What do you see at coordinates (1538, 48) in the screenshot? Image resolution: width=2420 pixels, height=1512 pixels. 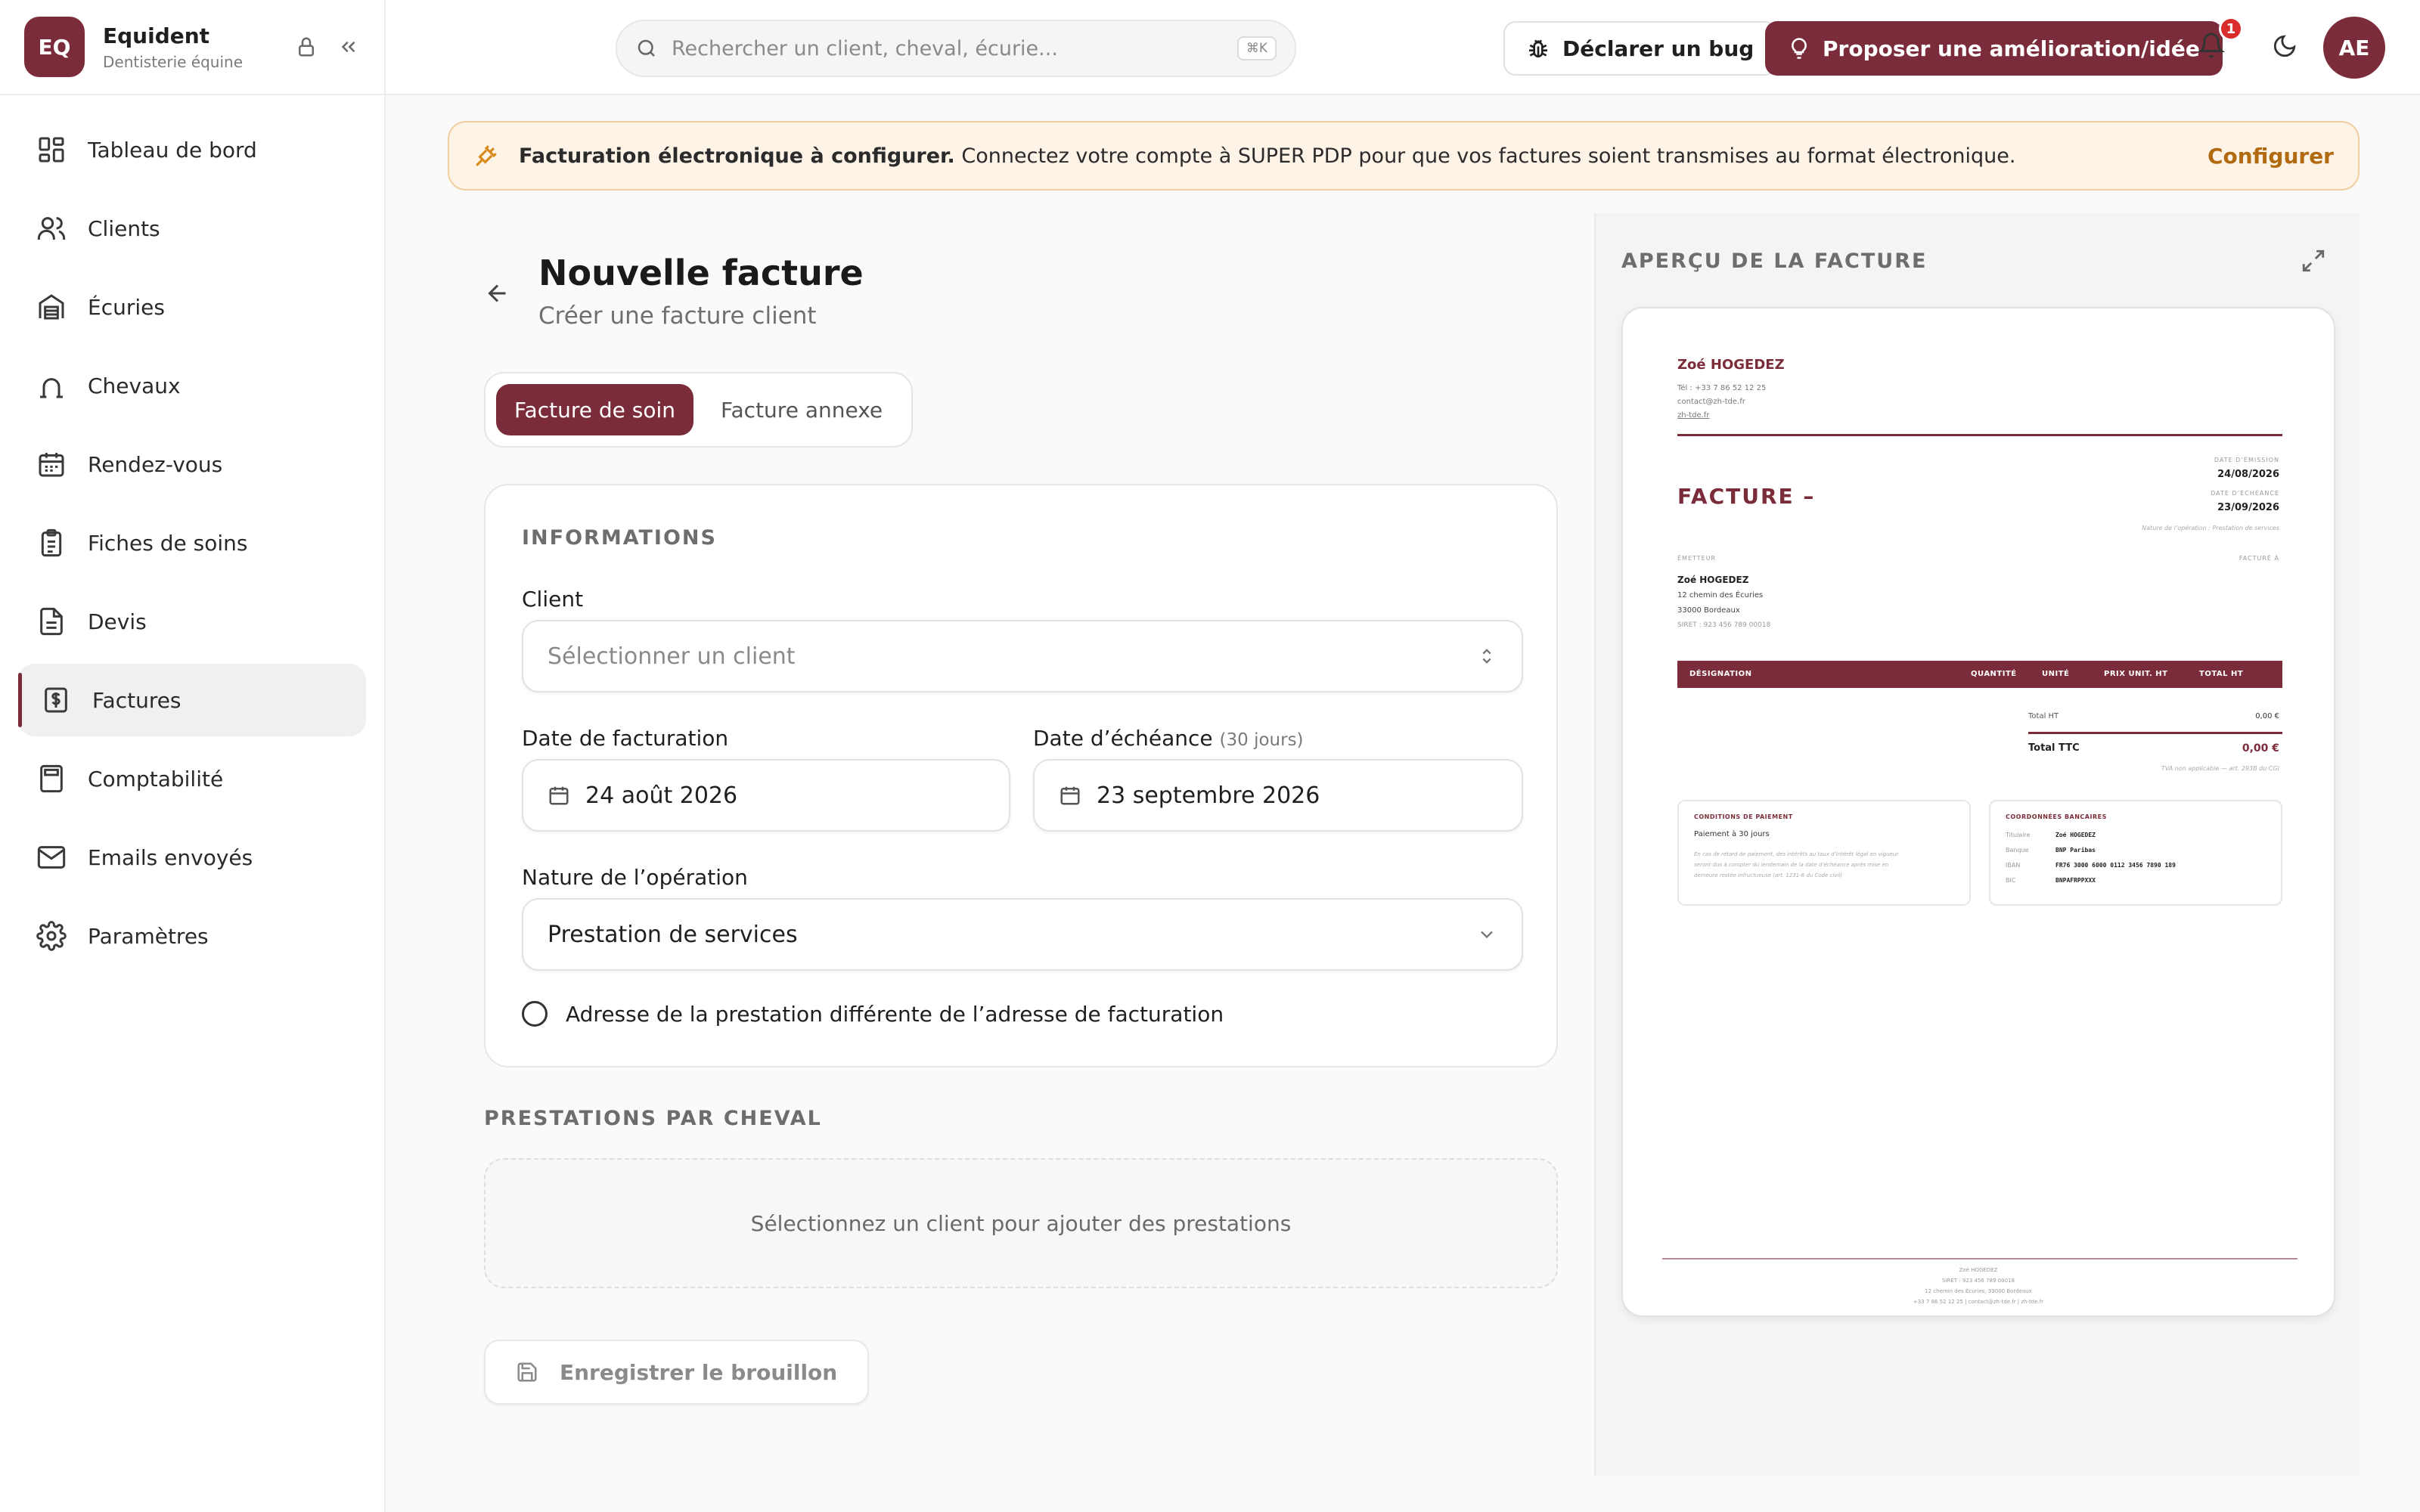 I see `bug-icon` at bounding box center [1538, 48].